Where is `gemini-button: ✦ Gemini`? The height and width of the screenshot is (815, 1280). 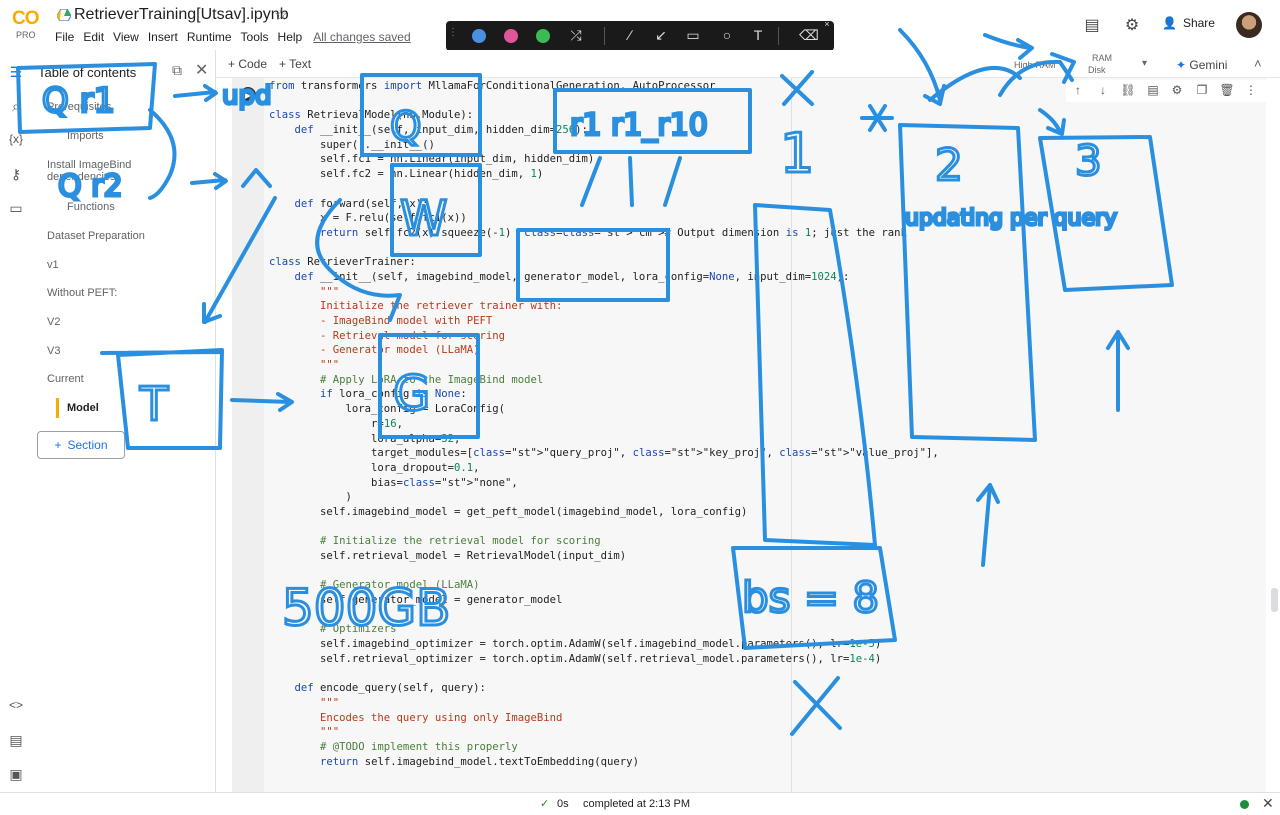 gemini-button: ✦ Gemini is located at coordinates (1201, 65).